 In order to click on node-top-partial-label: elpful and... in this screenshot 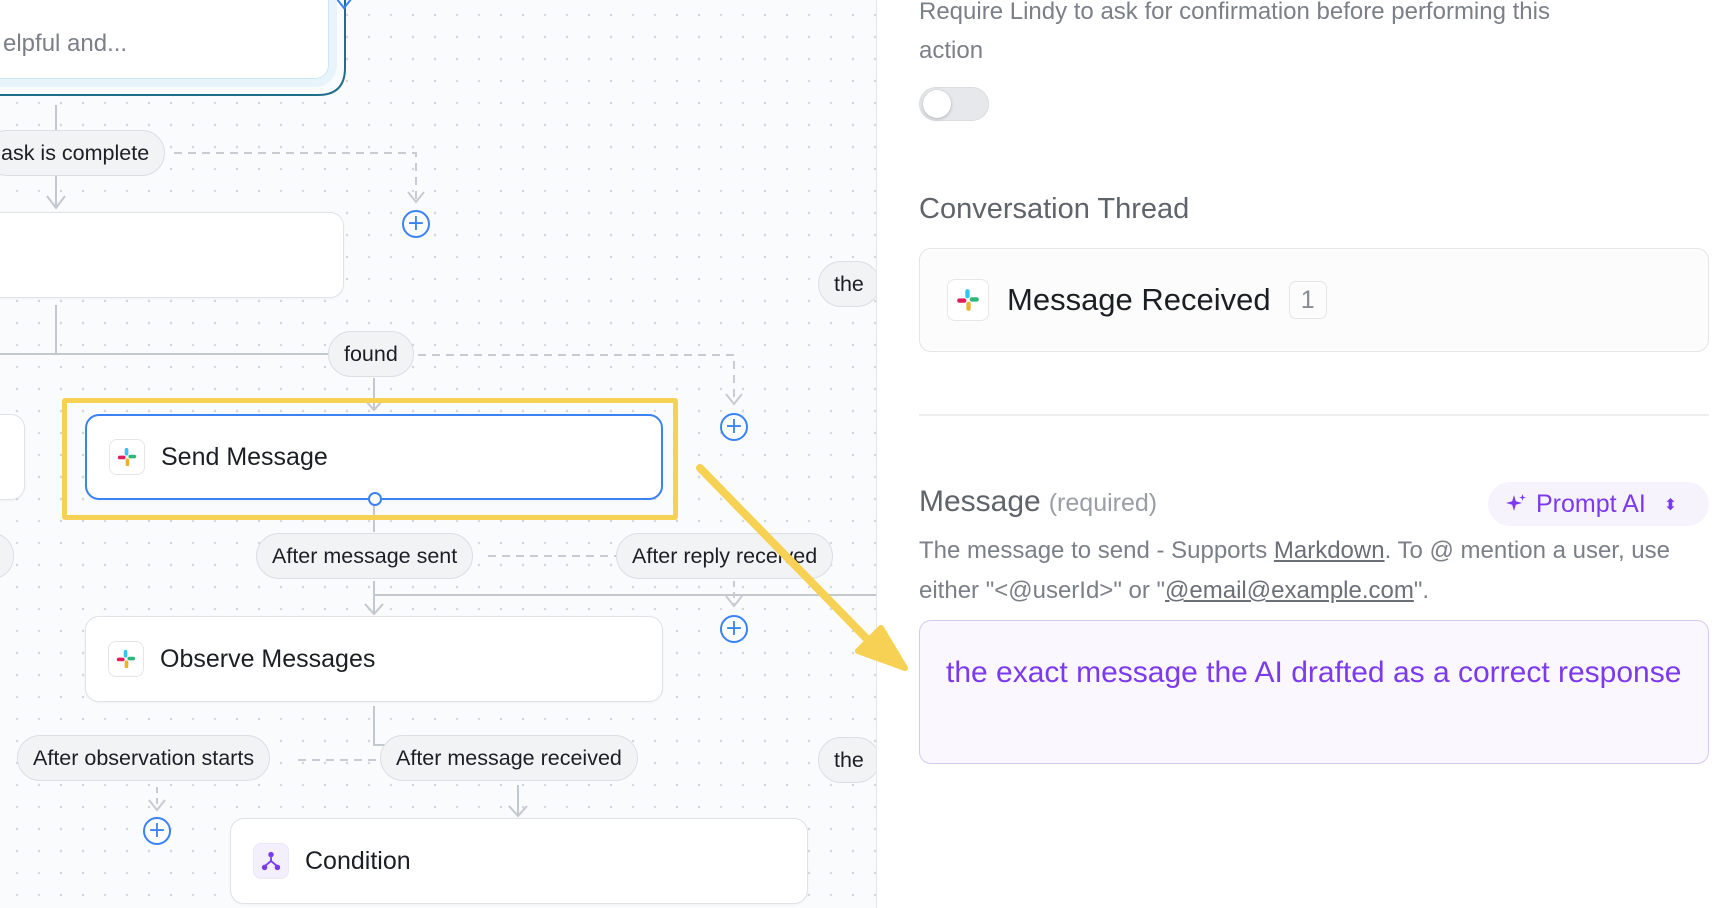, I will do `click(65, 43)`.